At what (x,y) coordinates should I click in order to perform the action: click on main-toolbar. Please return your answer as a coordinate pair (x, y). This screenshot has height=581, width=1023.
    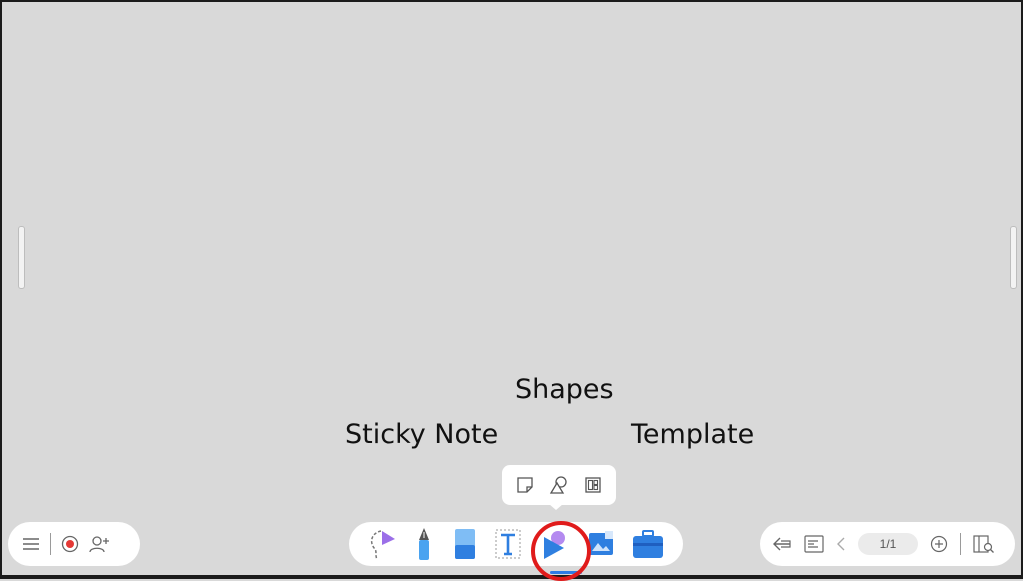
    Looking at the image, I should click on (516, 544).